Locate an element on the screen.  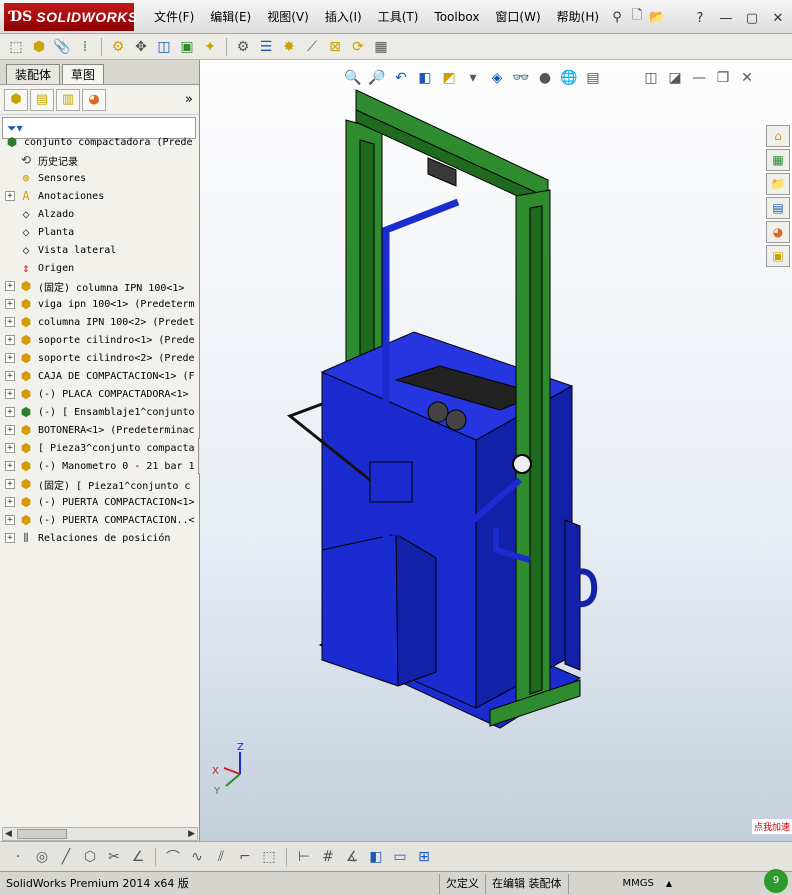
tree-item: ◇ Alzado is located at coordinates (99, 214).